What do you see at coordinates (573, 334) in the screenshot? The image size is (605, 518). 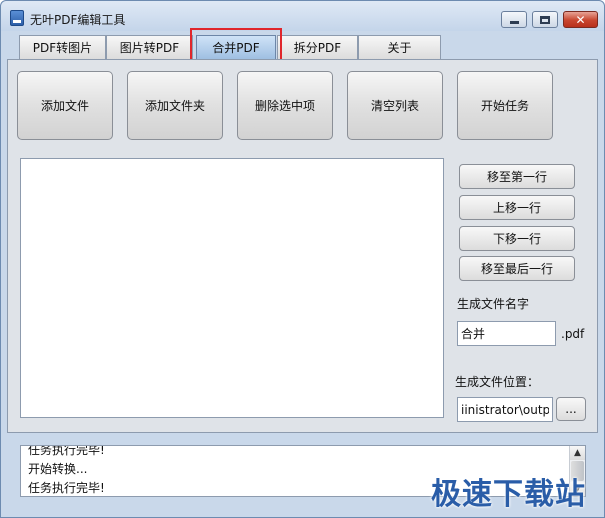 I see `output-extension-label: .pdf` at bounding box center [573, 334].